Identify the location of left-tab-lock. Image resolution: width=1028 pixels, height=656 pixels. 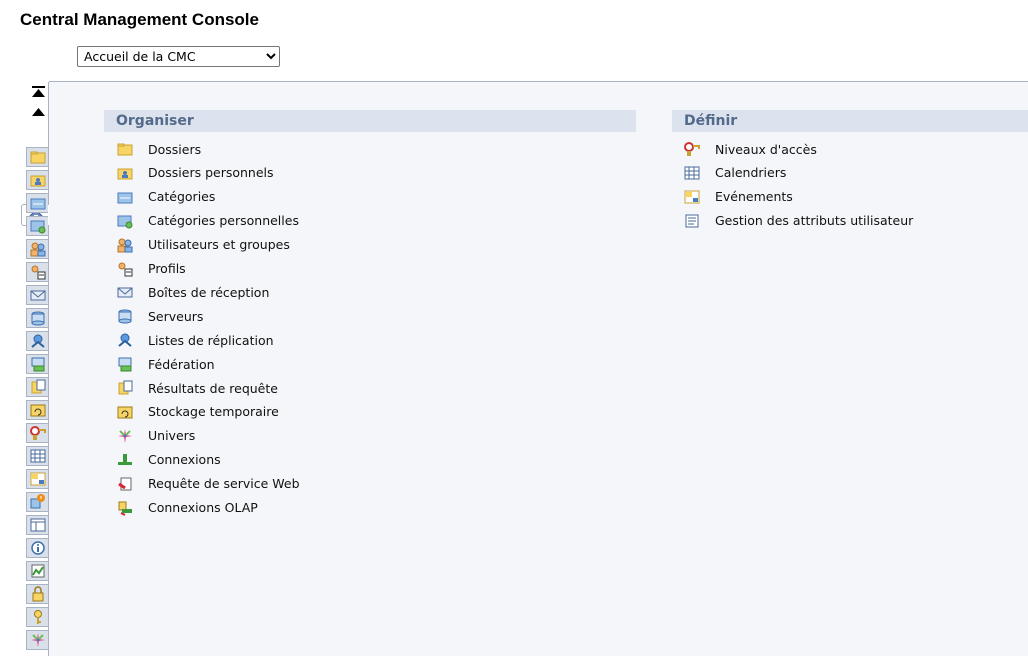
(37, 594).